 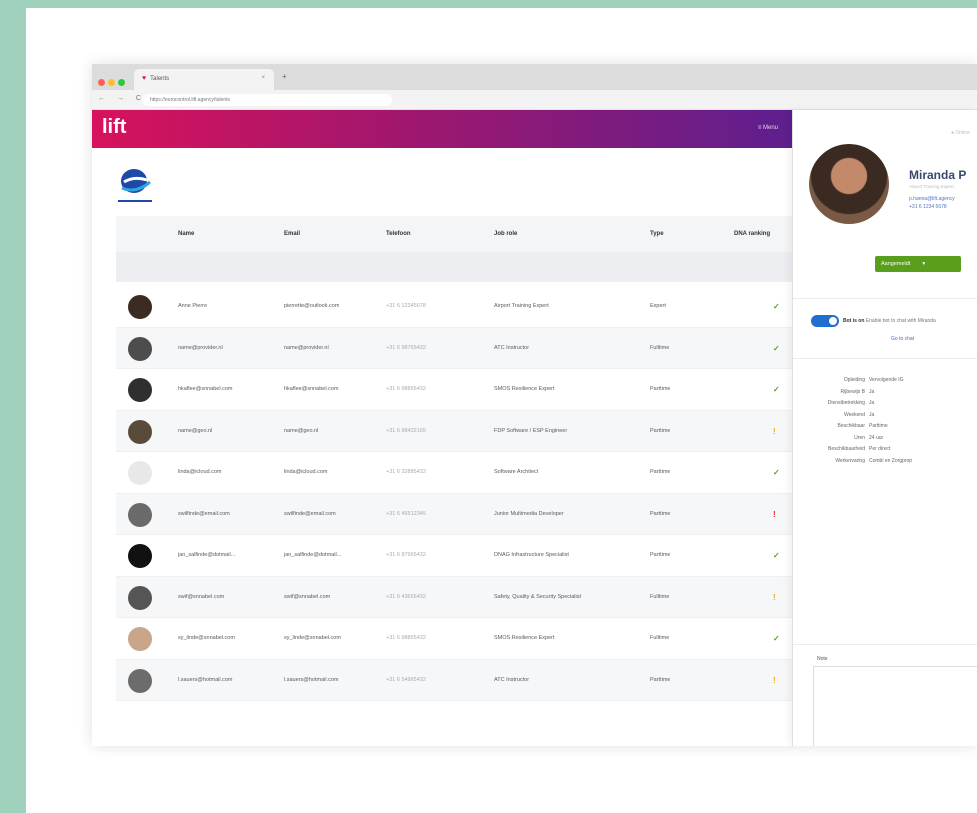 What do you see at coordinates (312, 306) in the screenshot?
I see `cell-email: pierrette@outlook.com` at bounding box center [312, 306].